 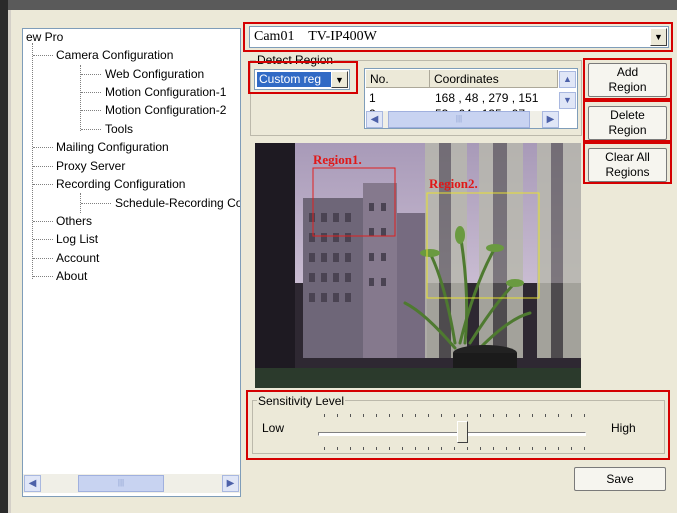 I want to click on tree-item-account: Account, so click(x=77, y=258).